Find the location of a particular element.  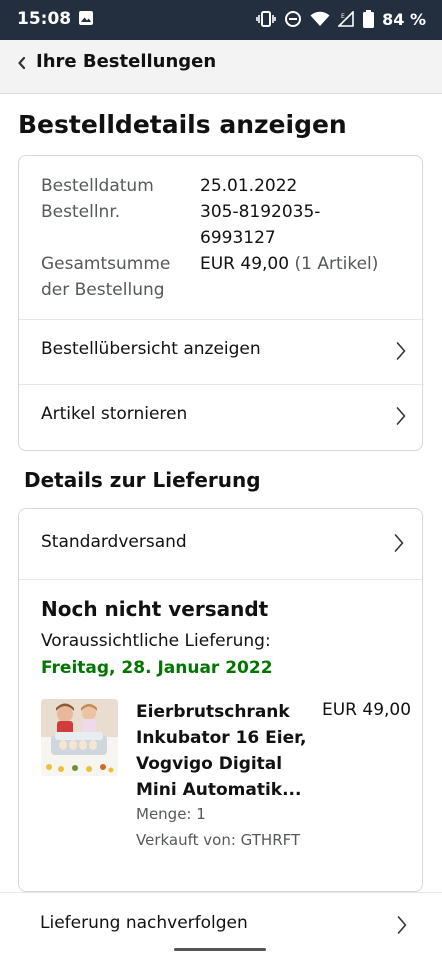

home-indicator is located at coordinates (220, 949).